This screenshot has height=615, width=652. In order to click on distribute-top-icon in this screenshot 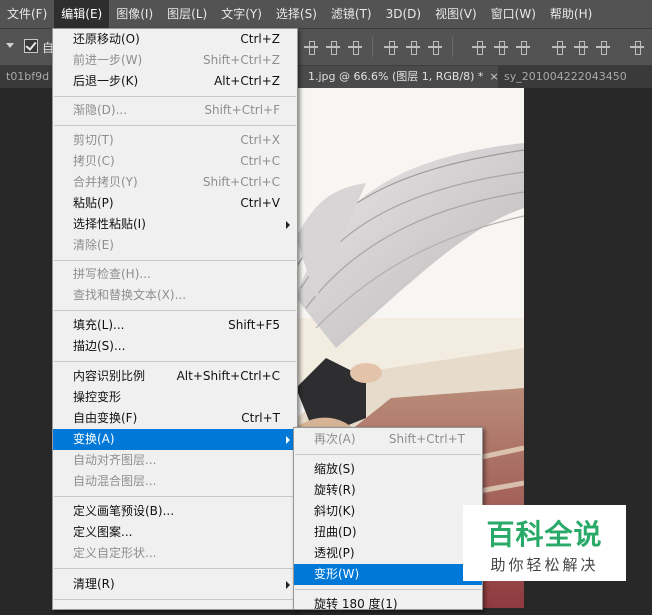, I will do `click(479, 47)`.